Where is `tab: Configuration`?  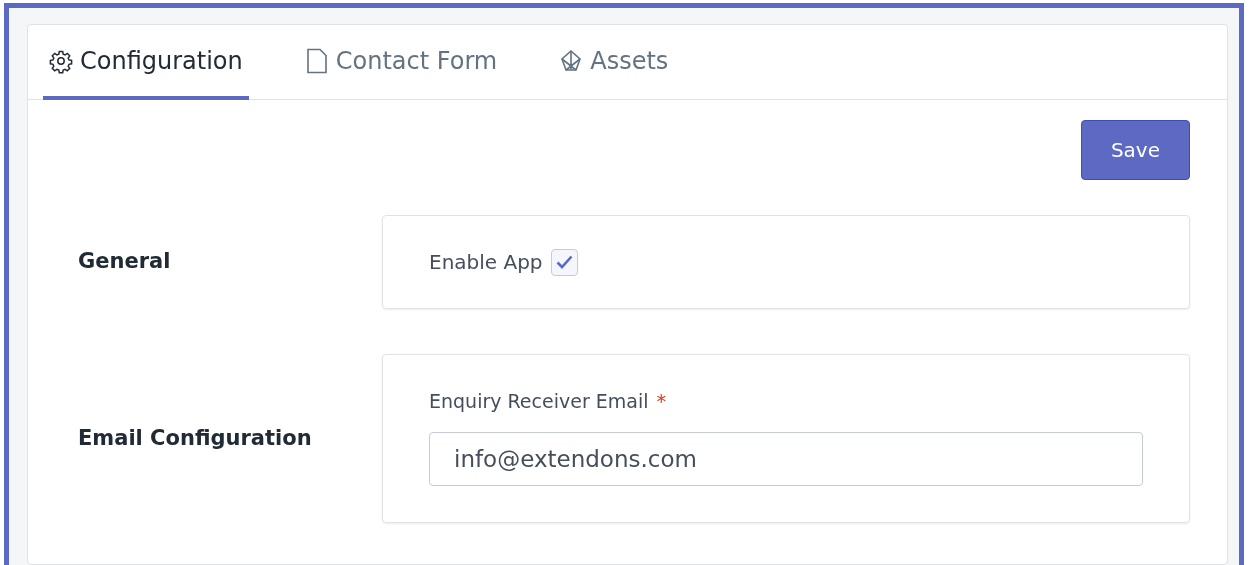 tab: Configuration is located at coordinates (146, 62).